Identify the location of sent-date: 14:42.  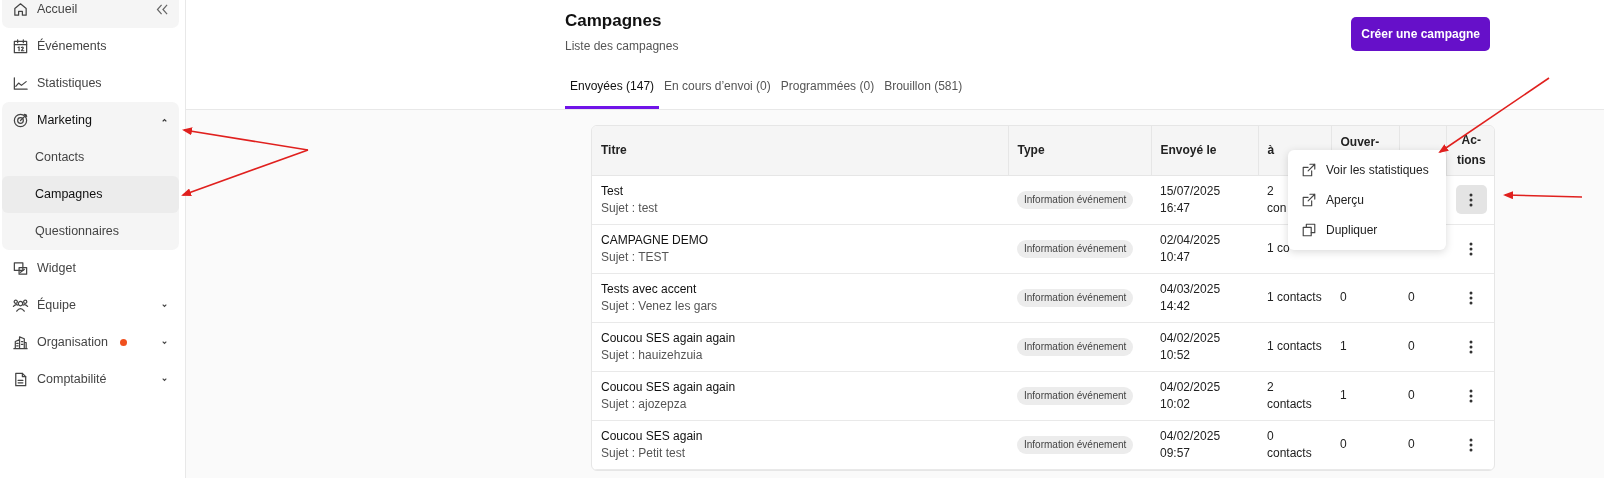
(1176, 306).